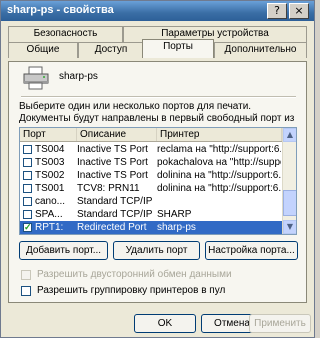 Image resolution: width=320 pixels, height=338 pixels. I want to click on port-name: RPT1:, so click(49, 227).